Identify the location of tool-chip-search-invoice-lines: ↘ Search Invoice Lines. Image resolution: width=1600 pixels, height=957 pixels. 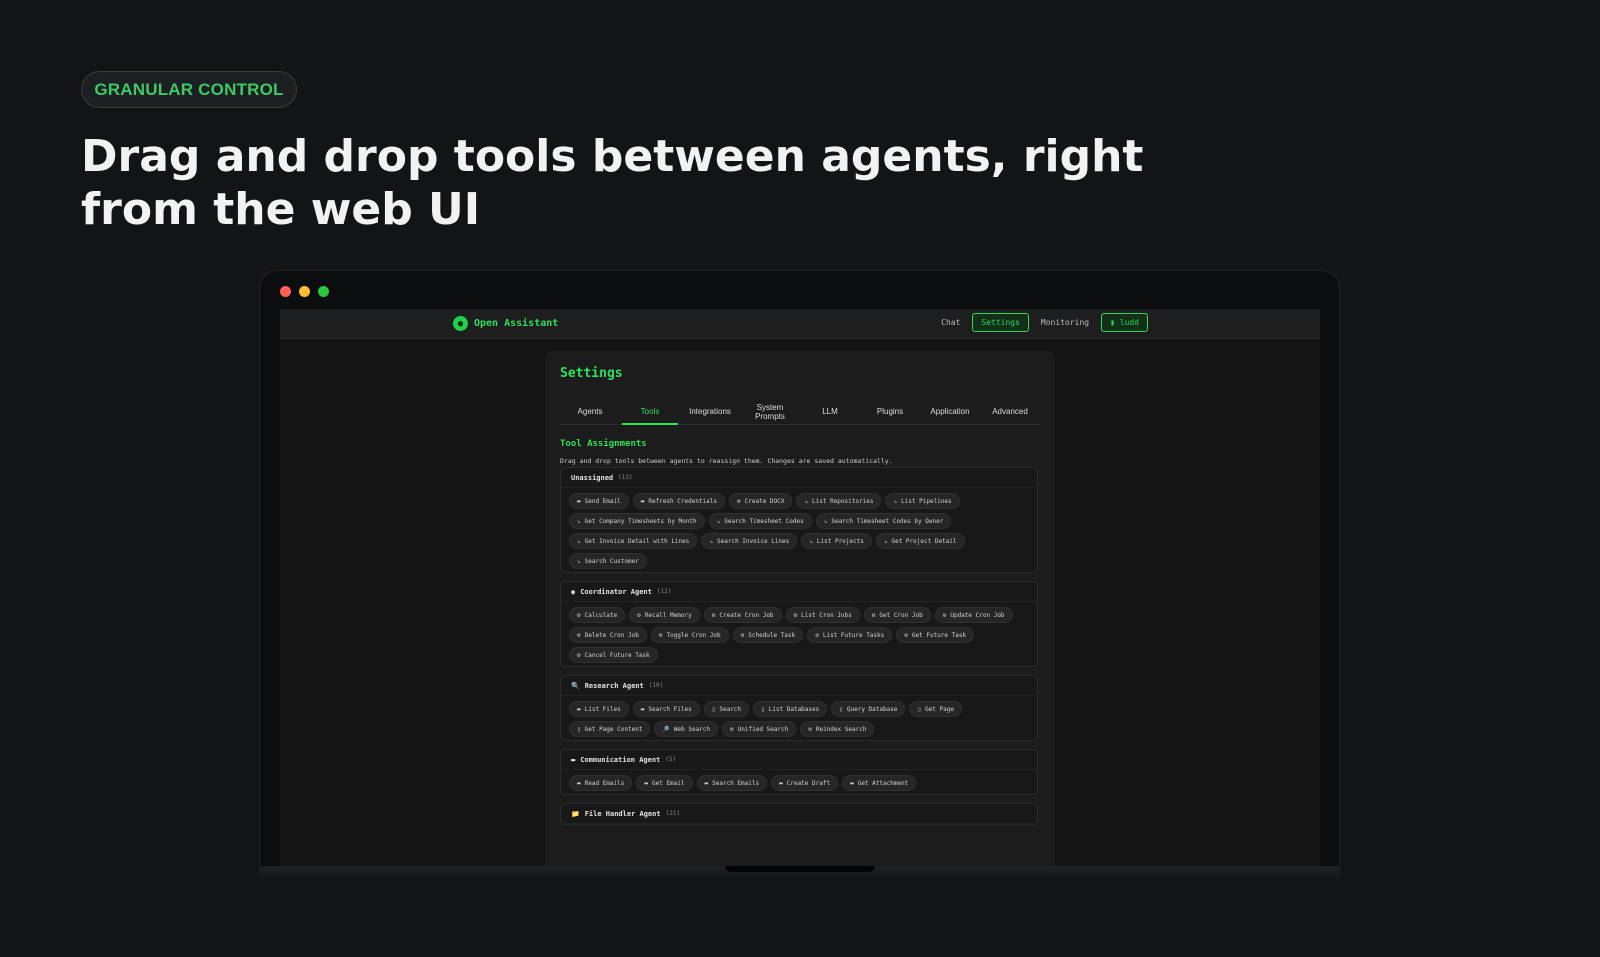
(749, 541).